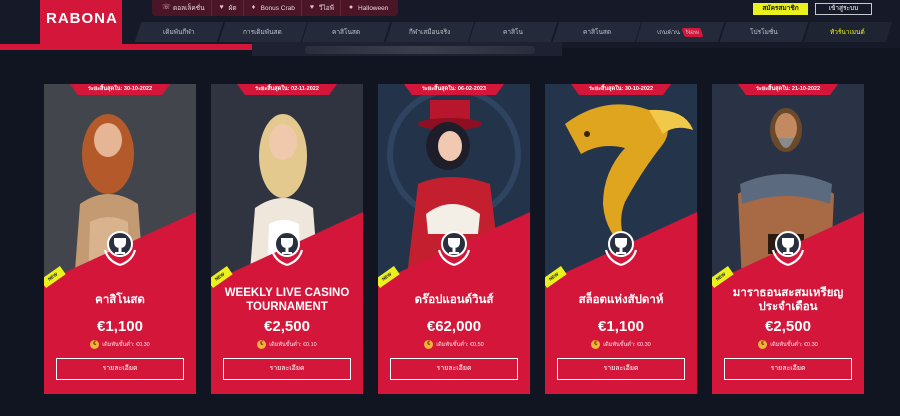  I want to click on min-bet: € เดิมพันขั้นต่ำ: €0.50, so click(454, 344).